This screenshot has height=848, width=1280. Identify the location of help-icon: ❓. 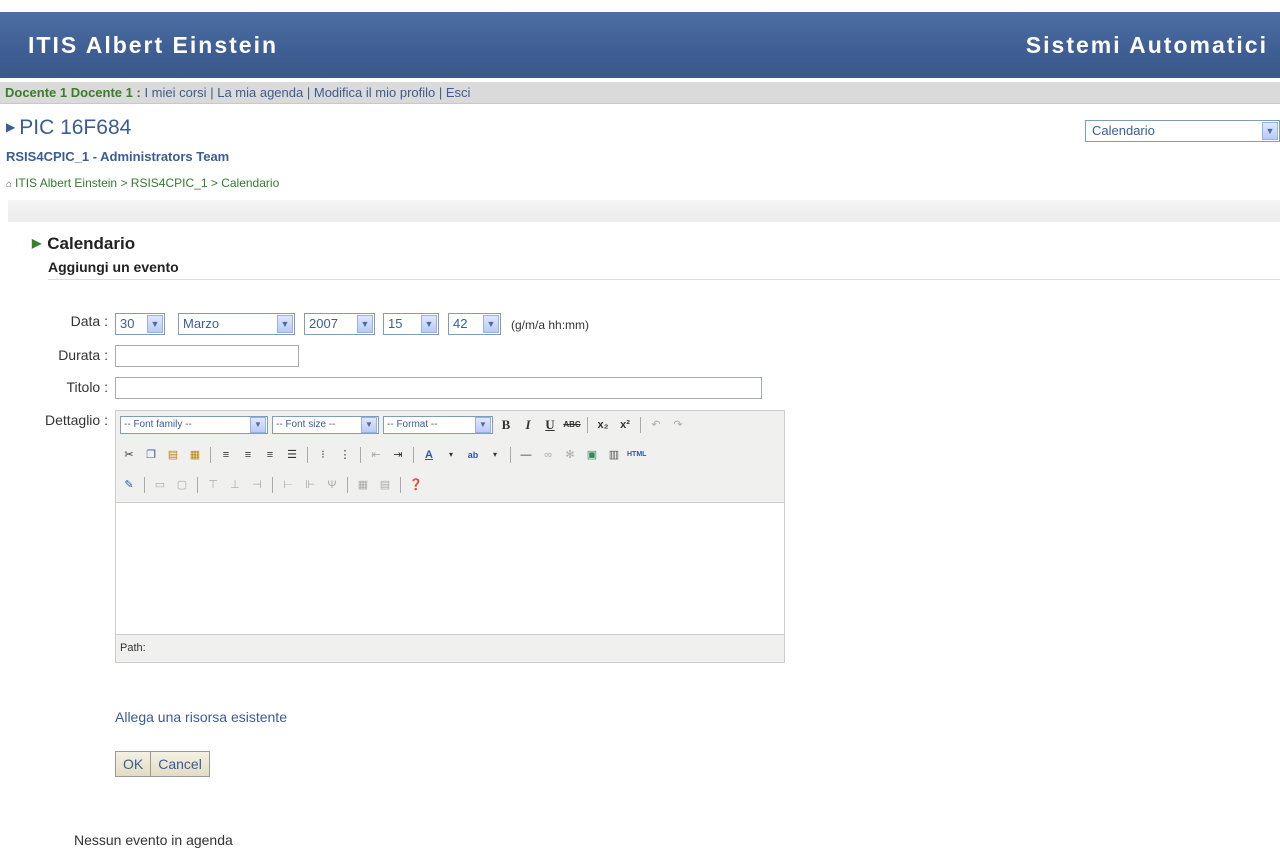
(416, 485).